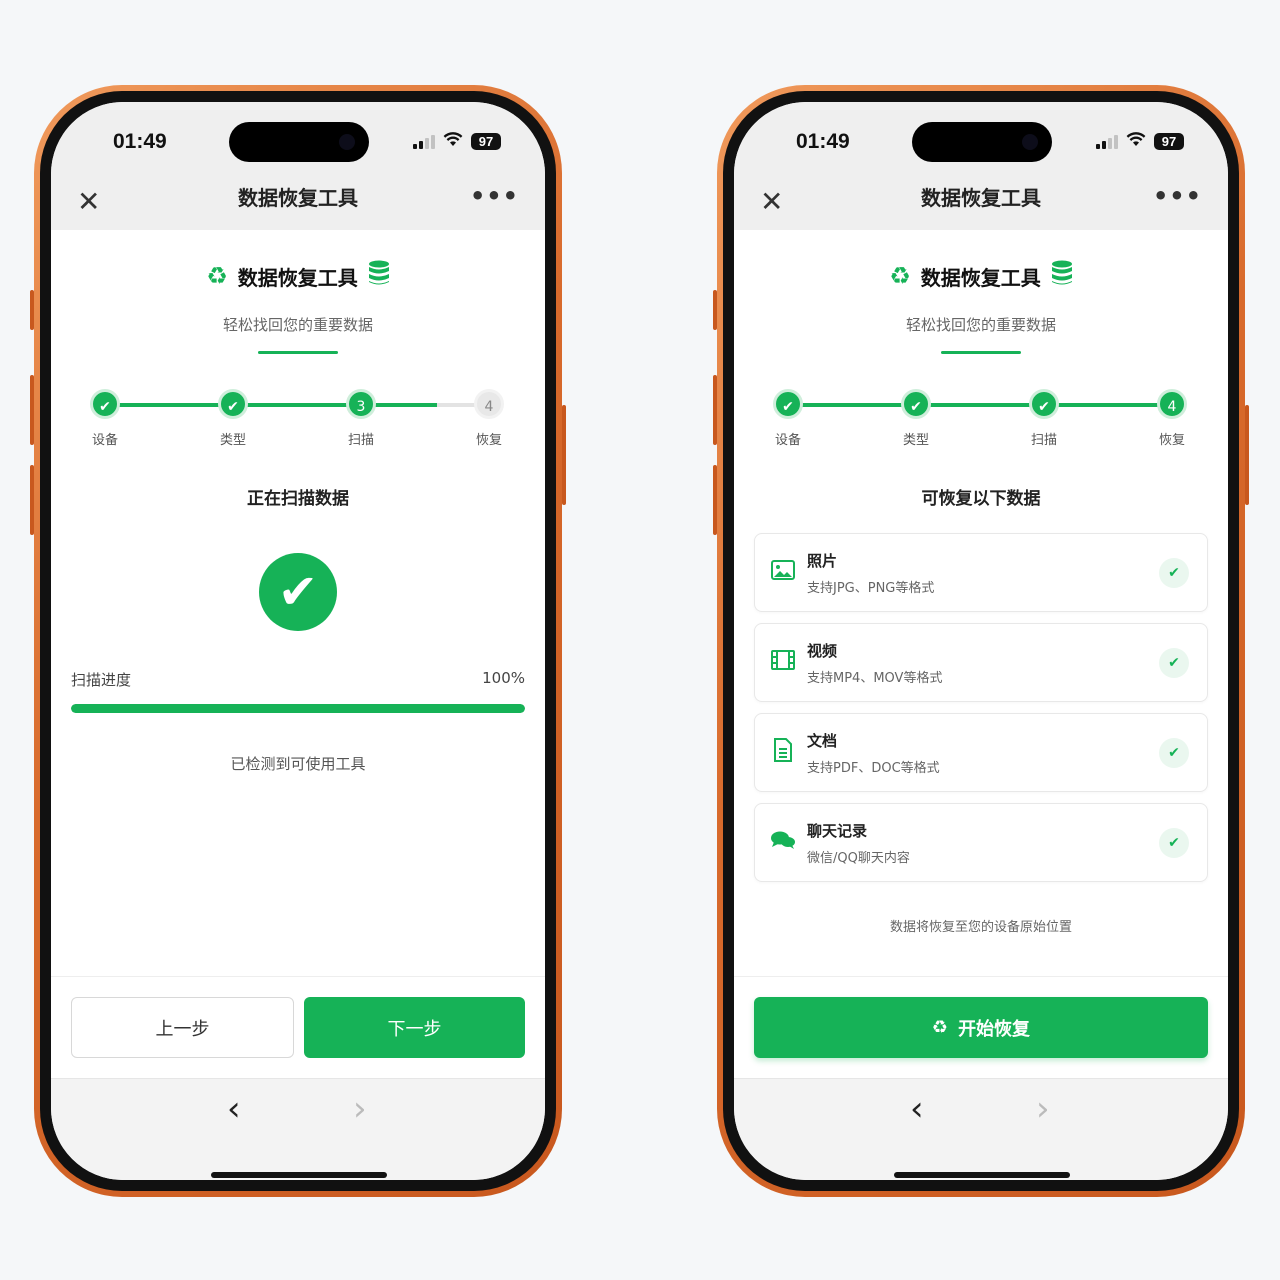 Image resolution: width=1280 pixels, height=1280 pixels. Describe the element at coordinates (783, 752) in the screenshot. I see `document-icon` at that location.